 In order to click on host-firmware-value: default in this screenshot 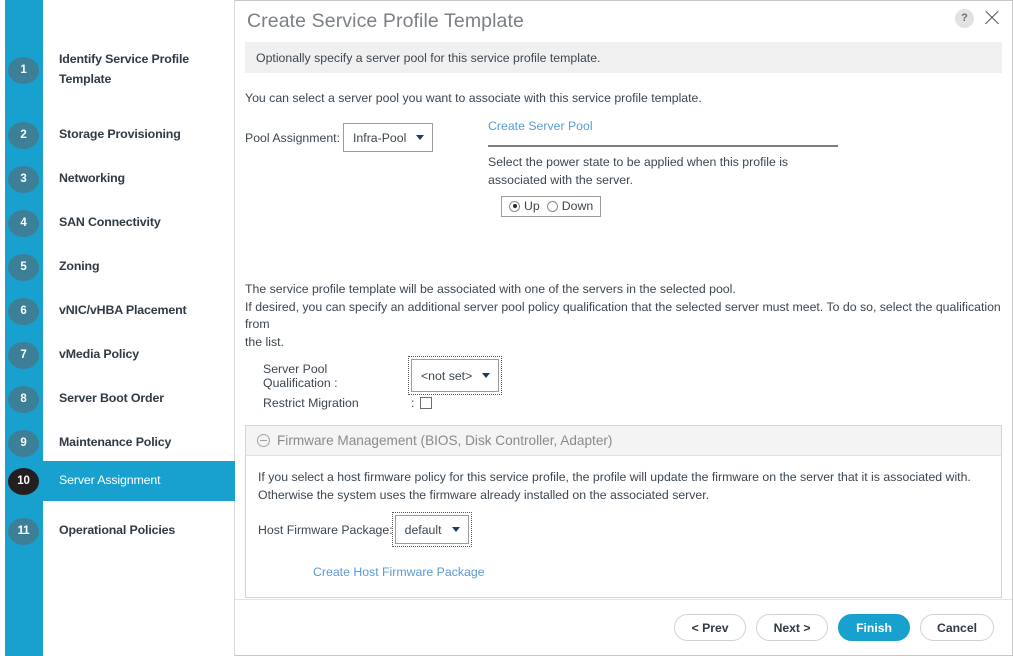, I will do `click(423, 529)`.